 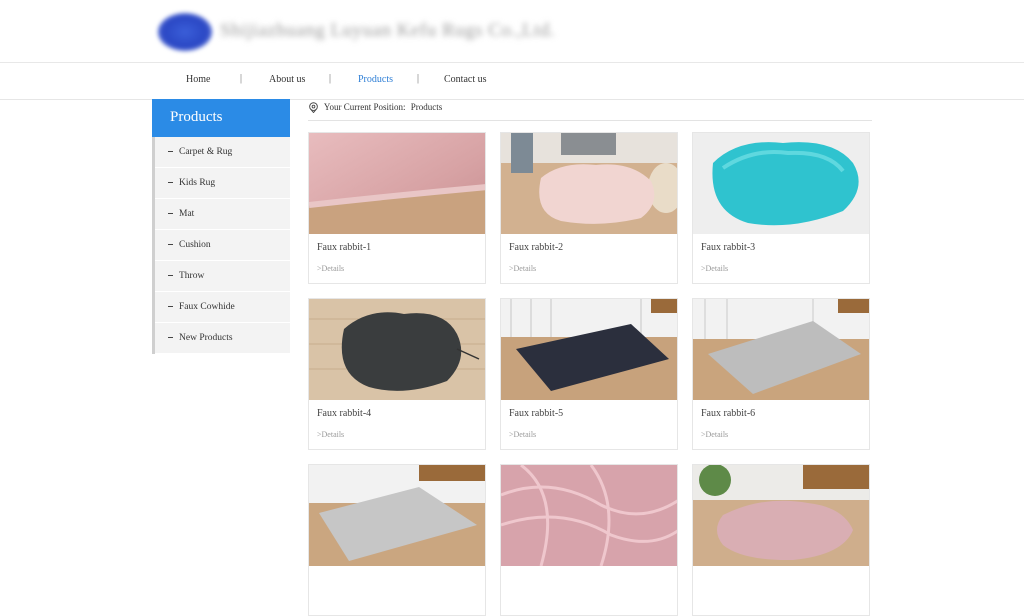 What do you see at coordinates (187, 214) in the screenshot?
I see `category-label: Mat` at bounding box center [187, 214].